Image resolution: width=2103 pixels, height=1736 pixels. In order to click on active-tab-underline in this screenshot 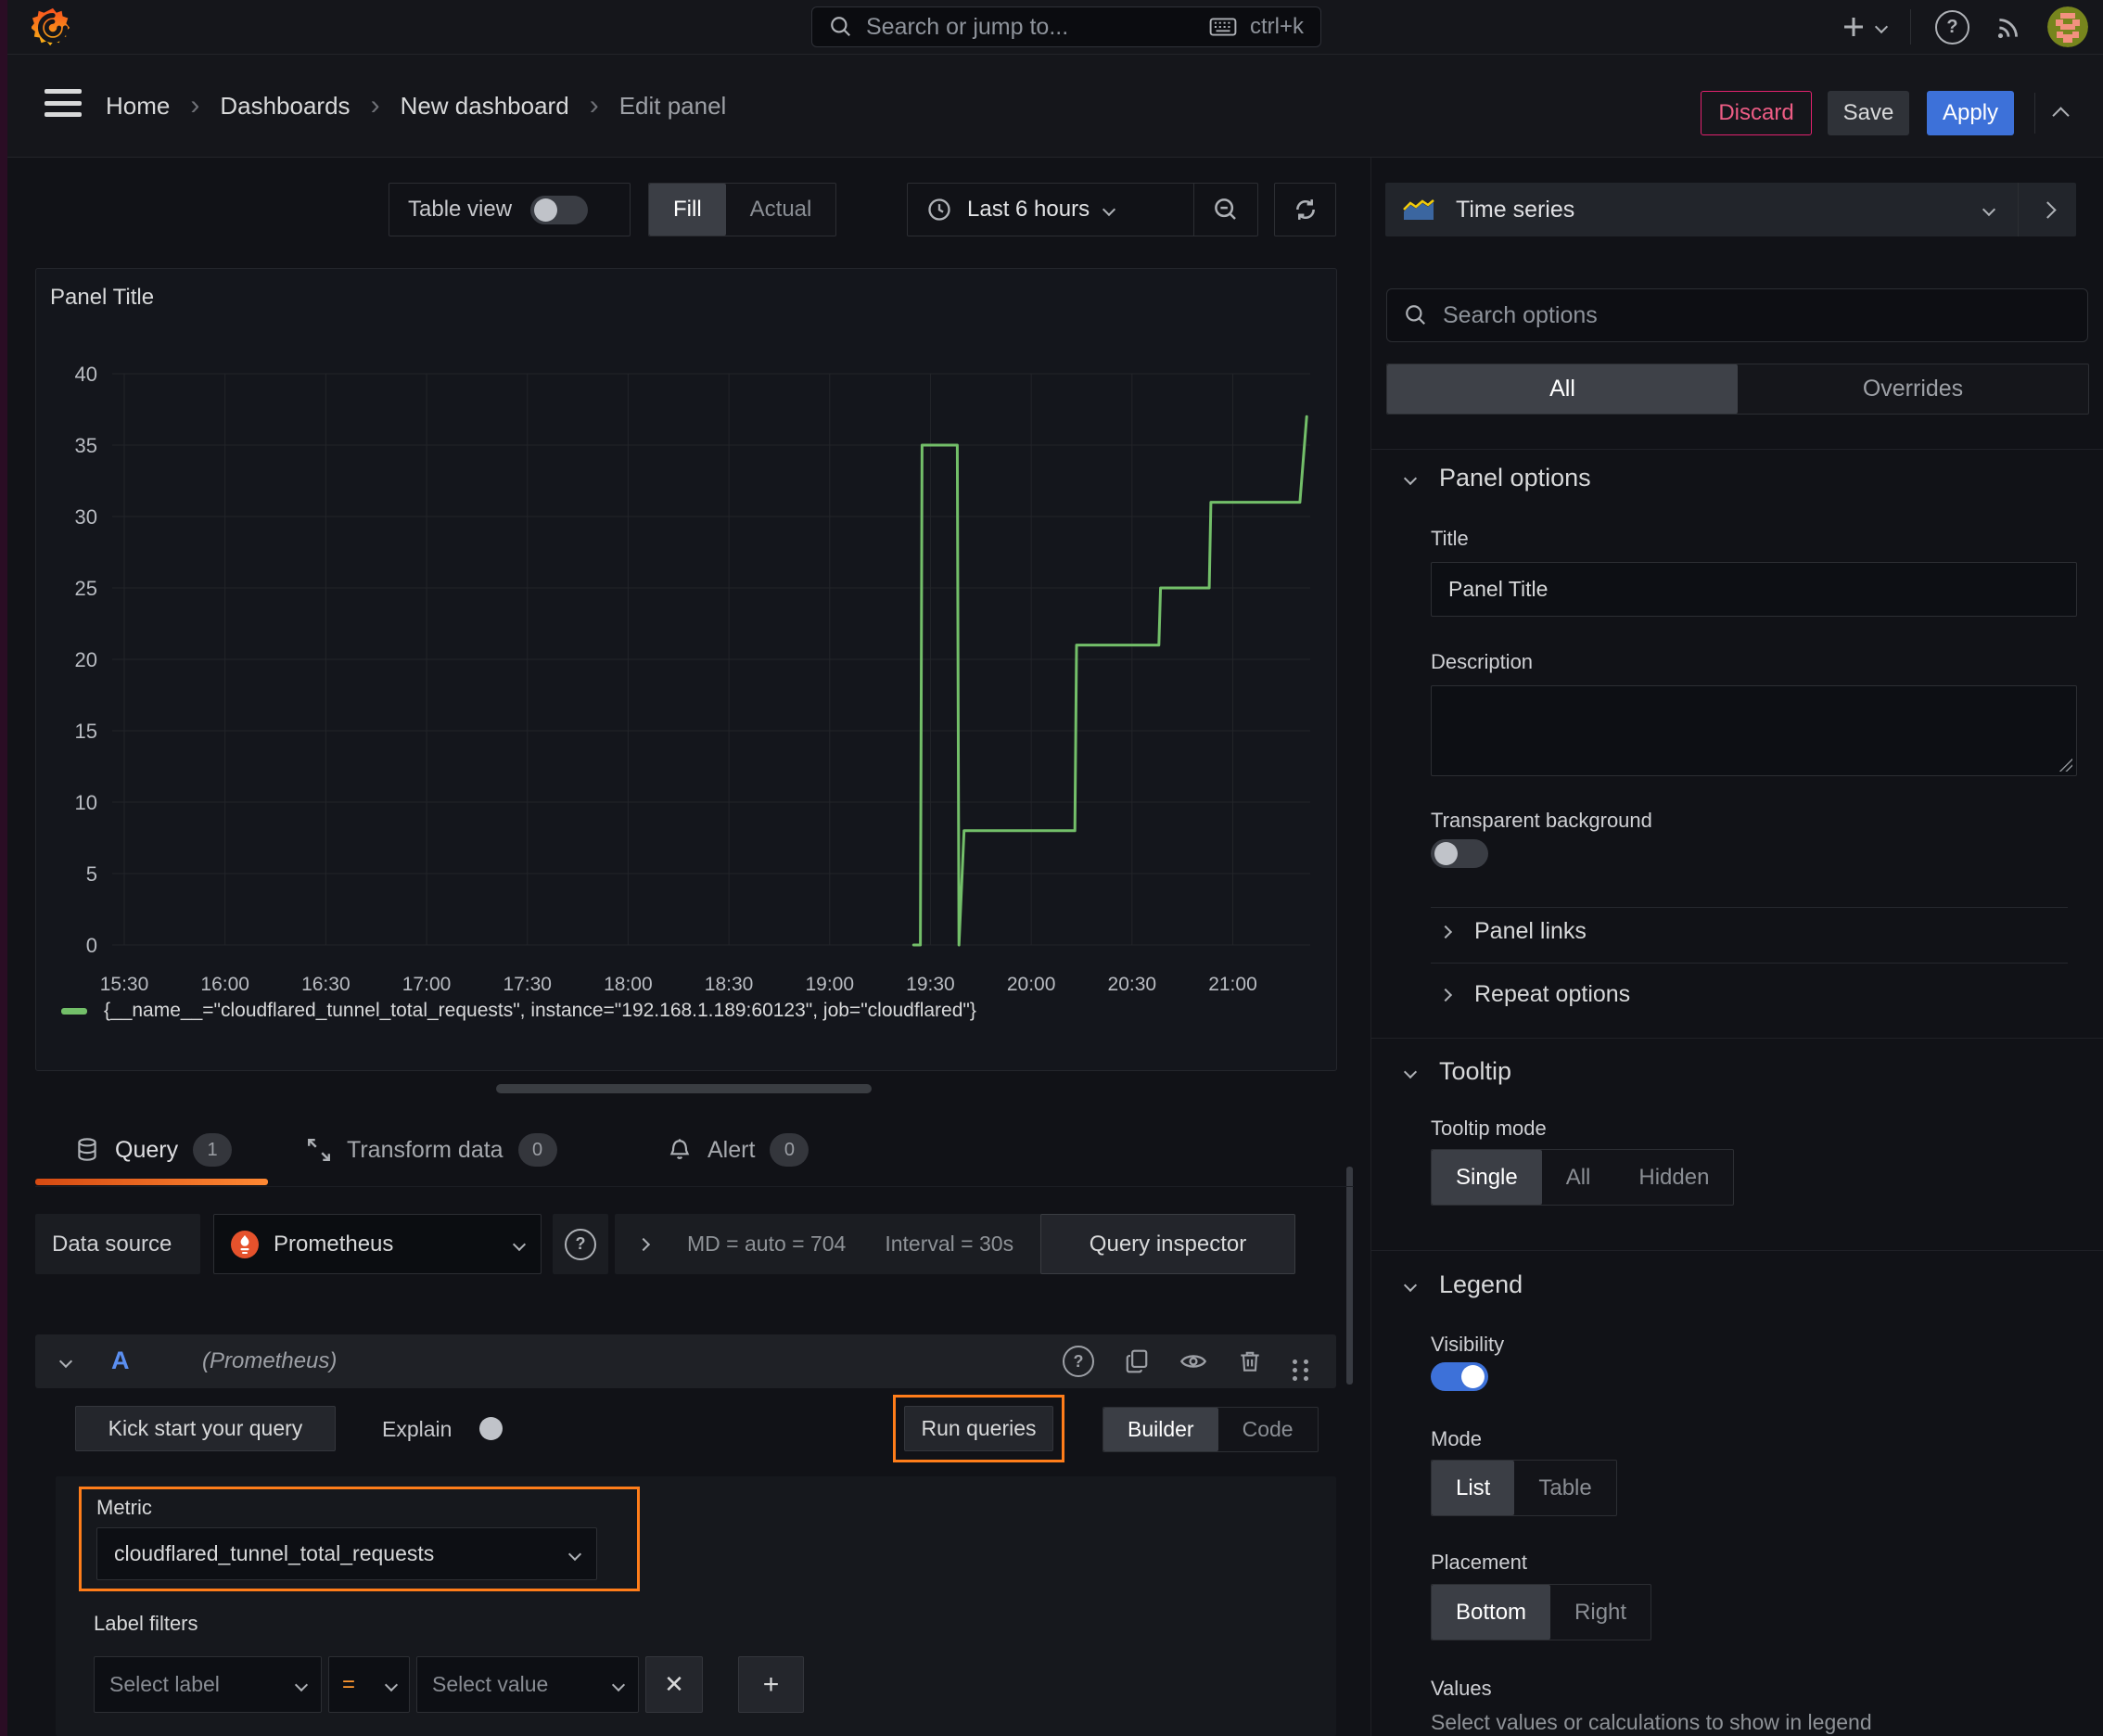, I will do `click(151, 1182)`.